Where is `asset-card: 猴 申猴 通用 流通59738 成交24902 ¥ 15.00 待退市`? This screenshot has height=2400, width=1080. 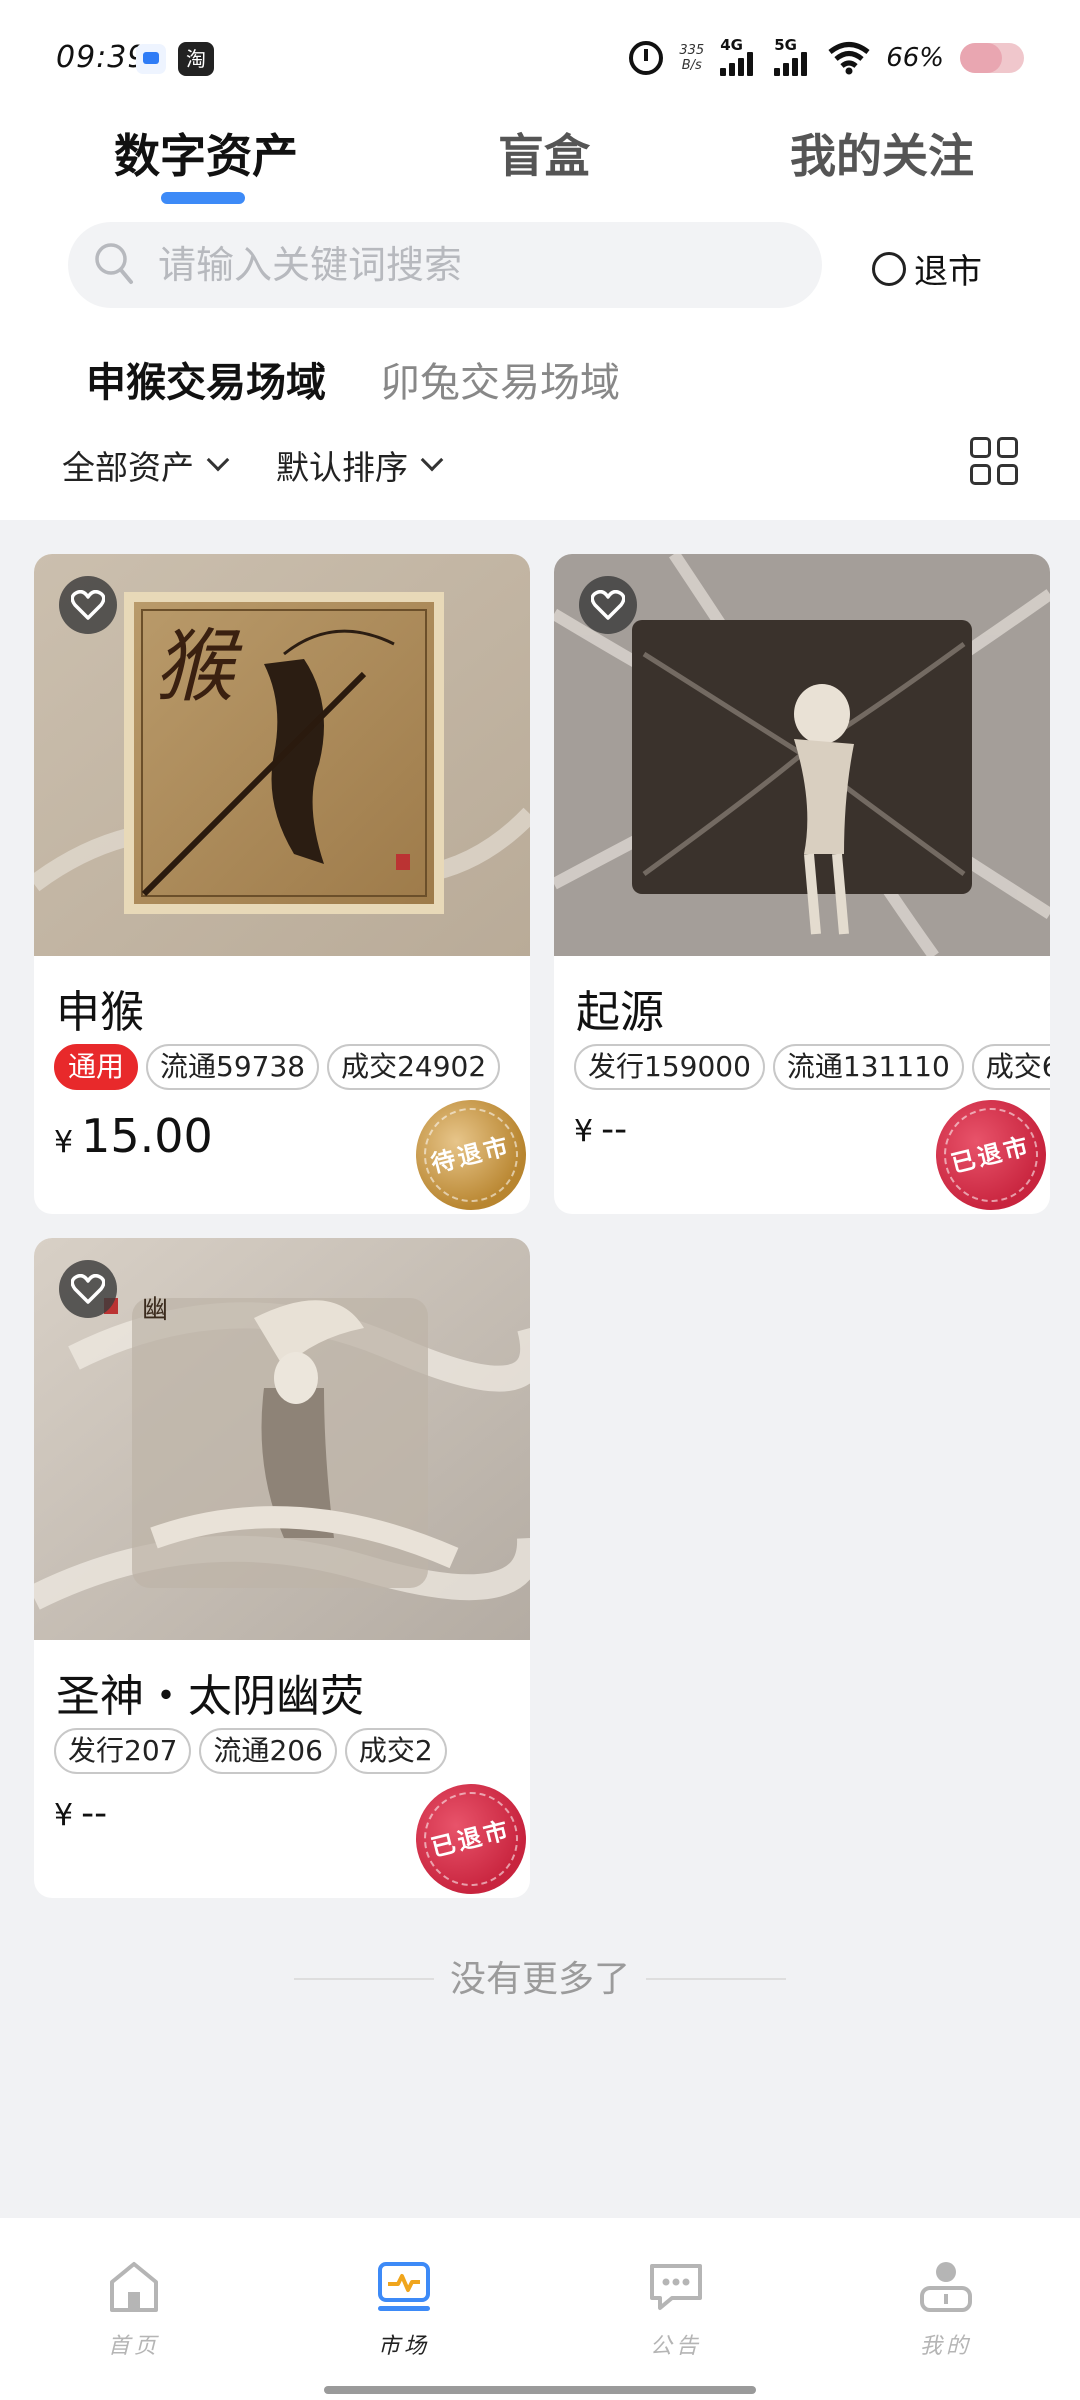 asset-card: 猴 申猴 通用 流通59738 成交24902 ¥ 15.00 待退市 is located at coordinates (282, 884).